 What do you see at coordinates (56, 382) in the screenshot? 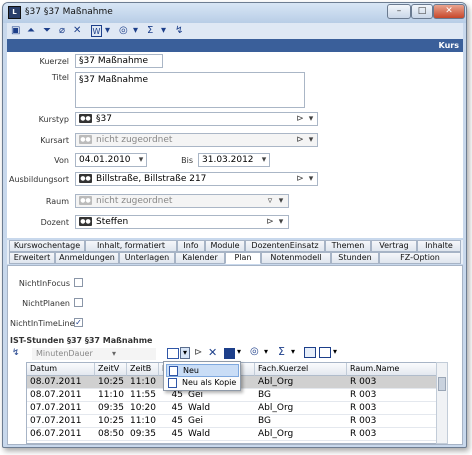
I see `cell-datum: 08.07.2011` at bounding box center [56, 382].